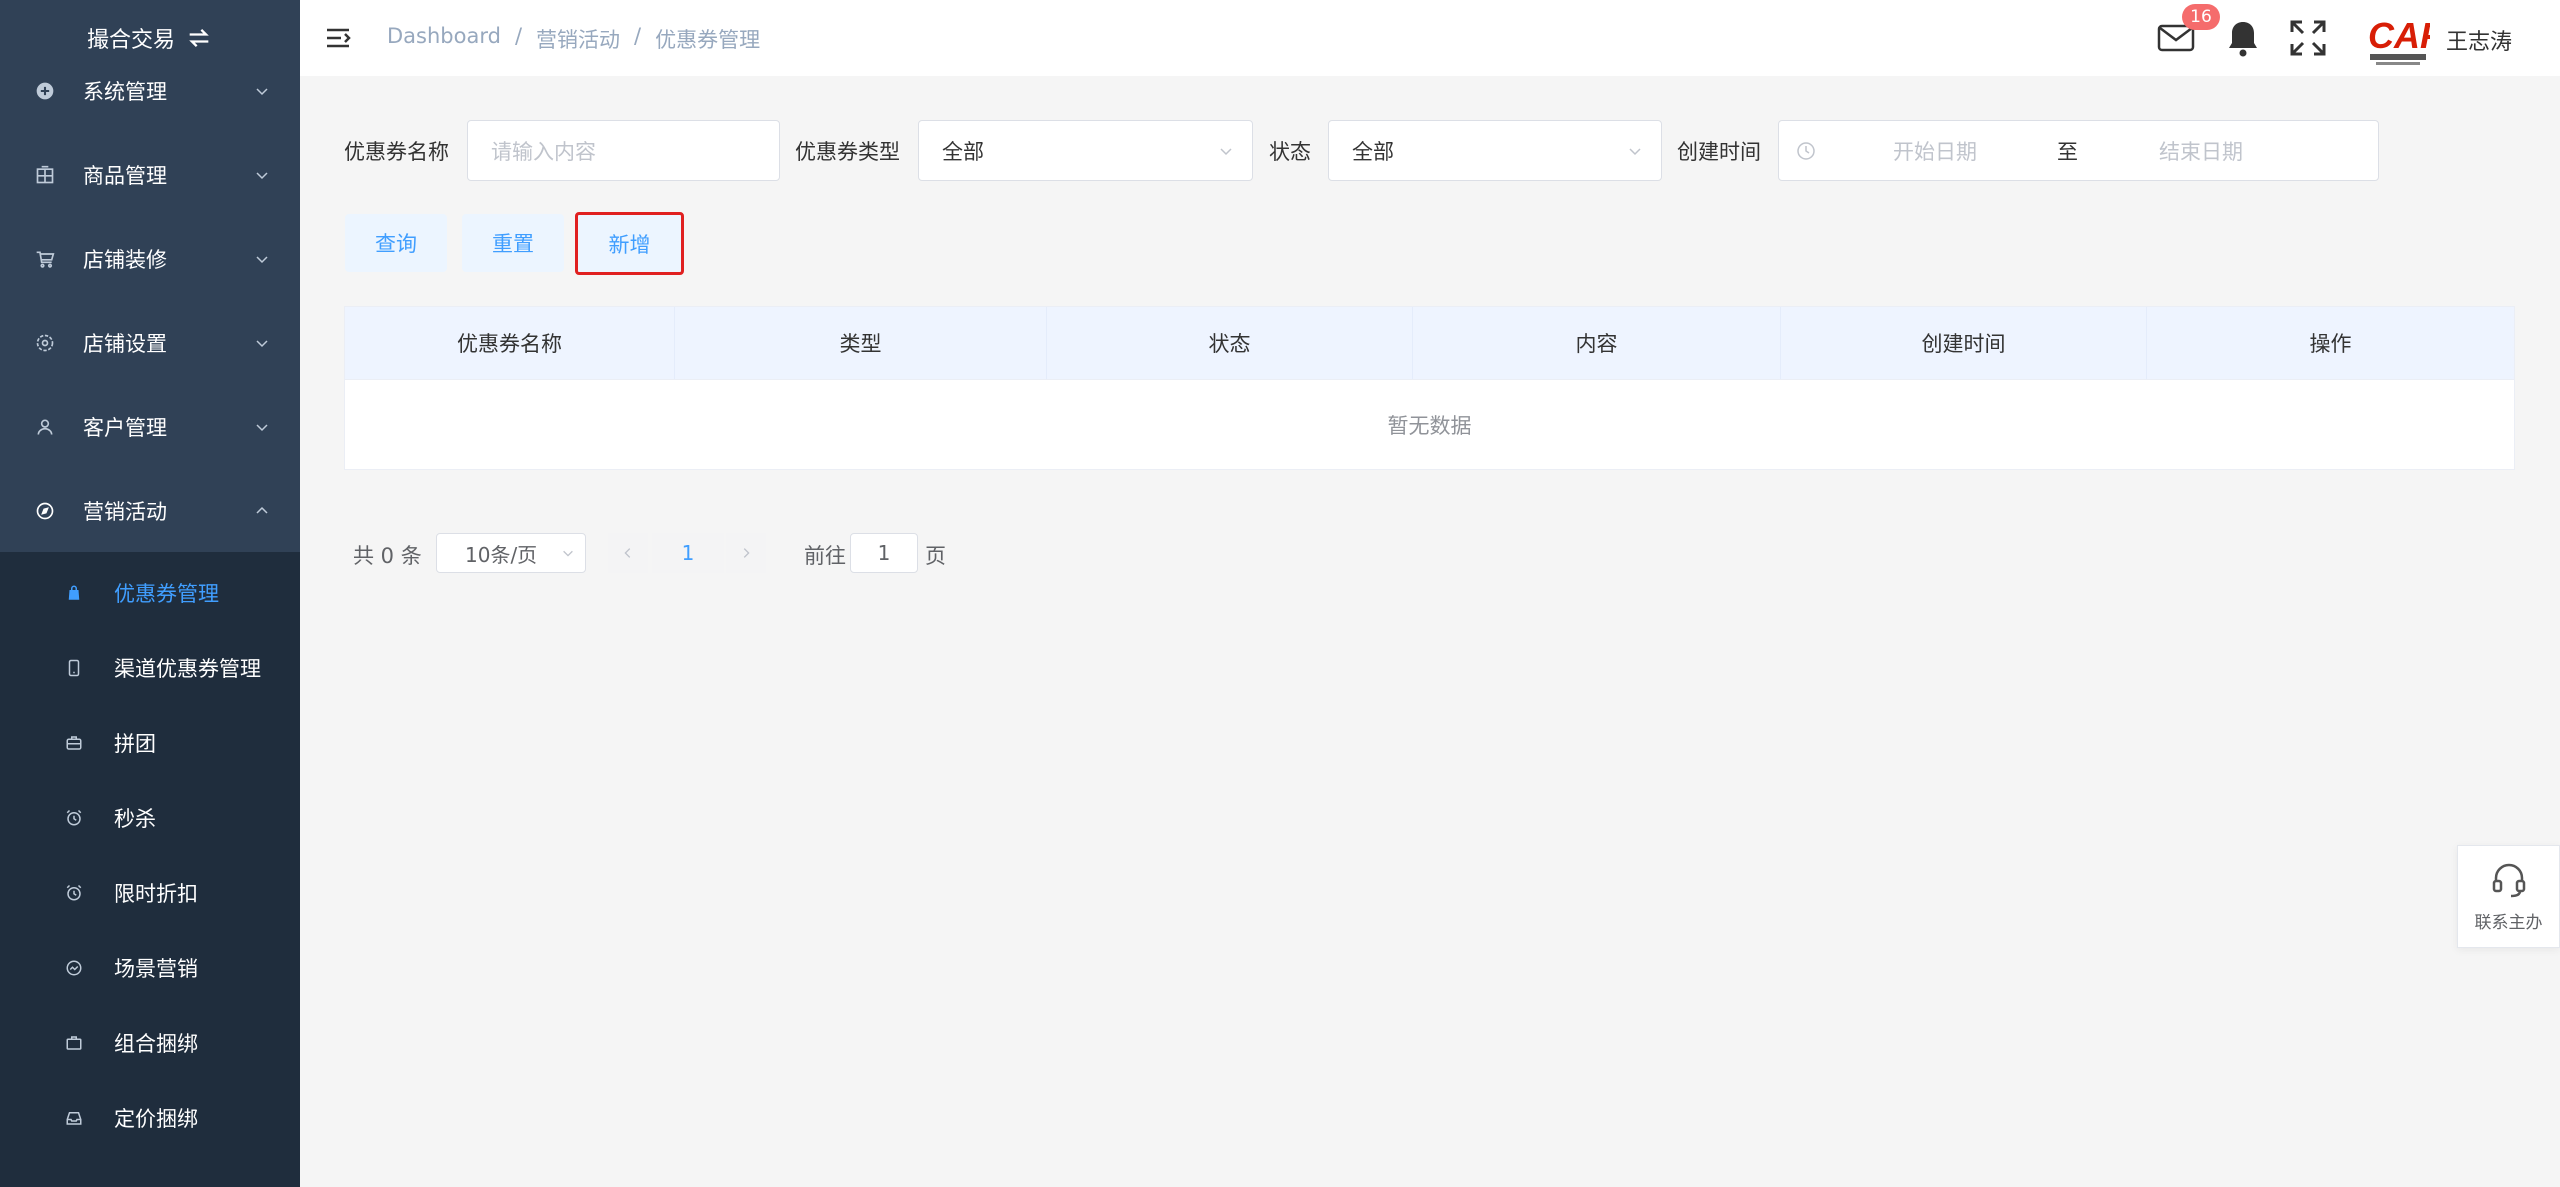 The image size is (2560, 1187). Describe the element at coordinates (396, 243) in the screenshot. I see `query-button: 查询` at that location.